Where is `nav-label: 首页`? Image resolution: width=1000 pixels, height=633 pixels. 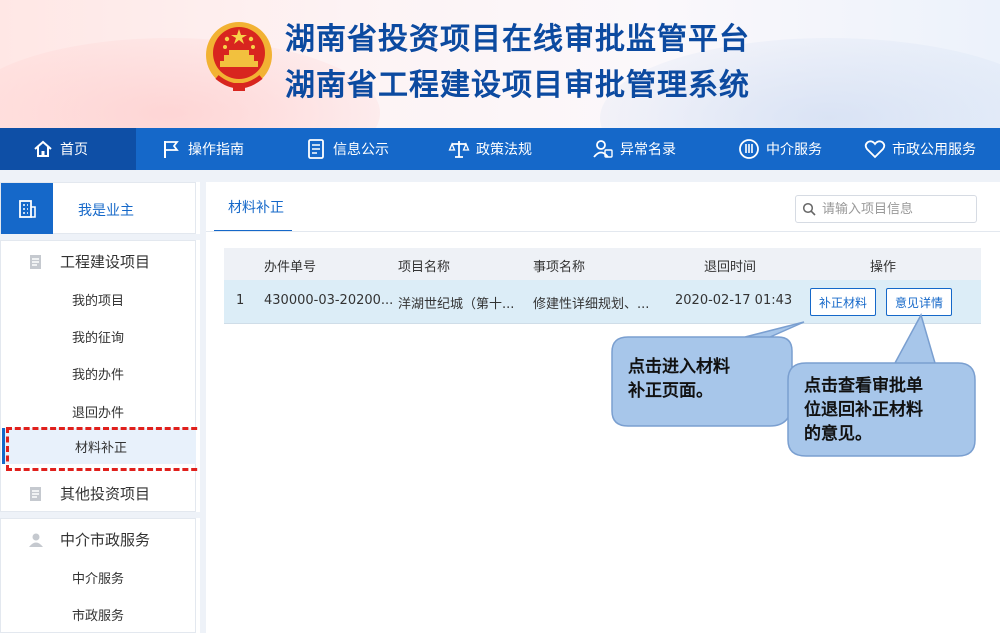 nav-label: 首页 is located at coordinates (74, 150).